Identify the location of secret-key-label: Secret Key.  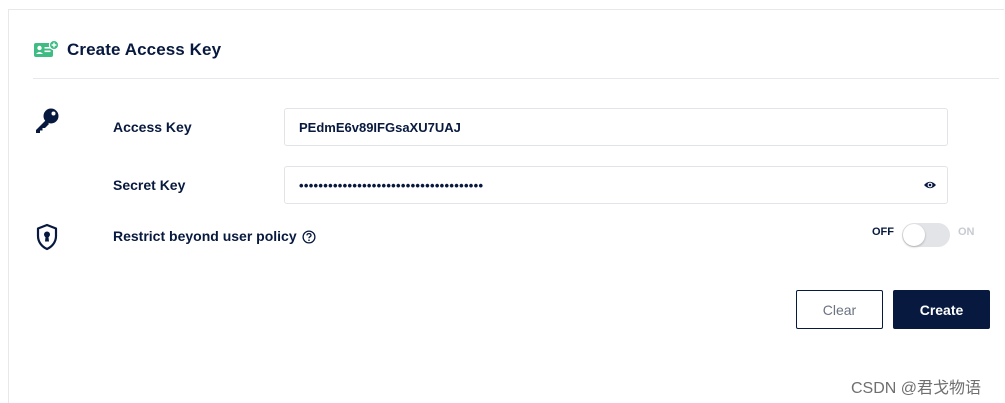
(149, 185).